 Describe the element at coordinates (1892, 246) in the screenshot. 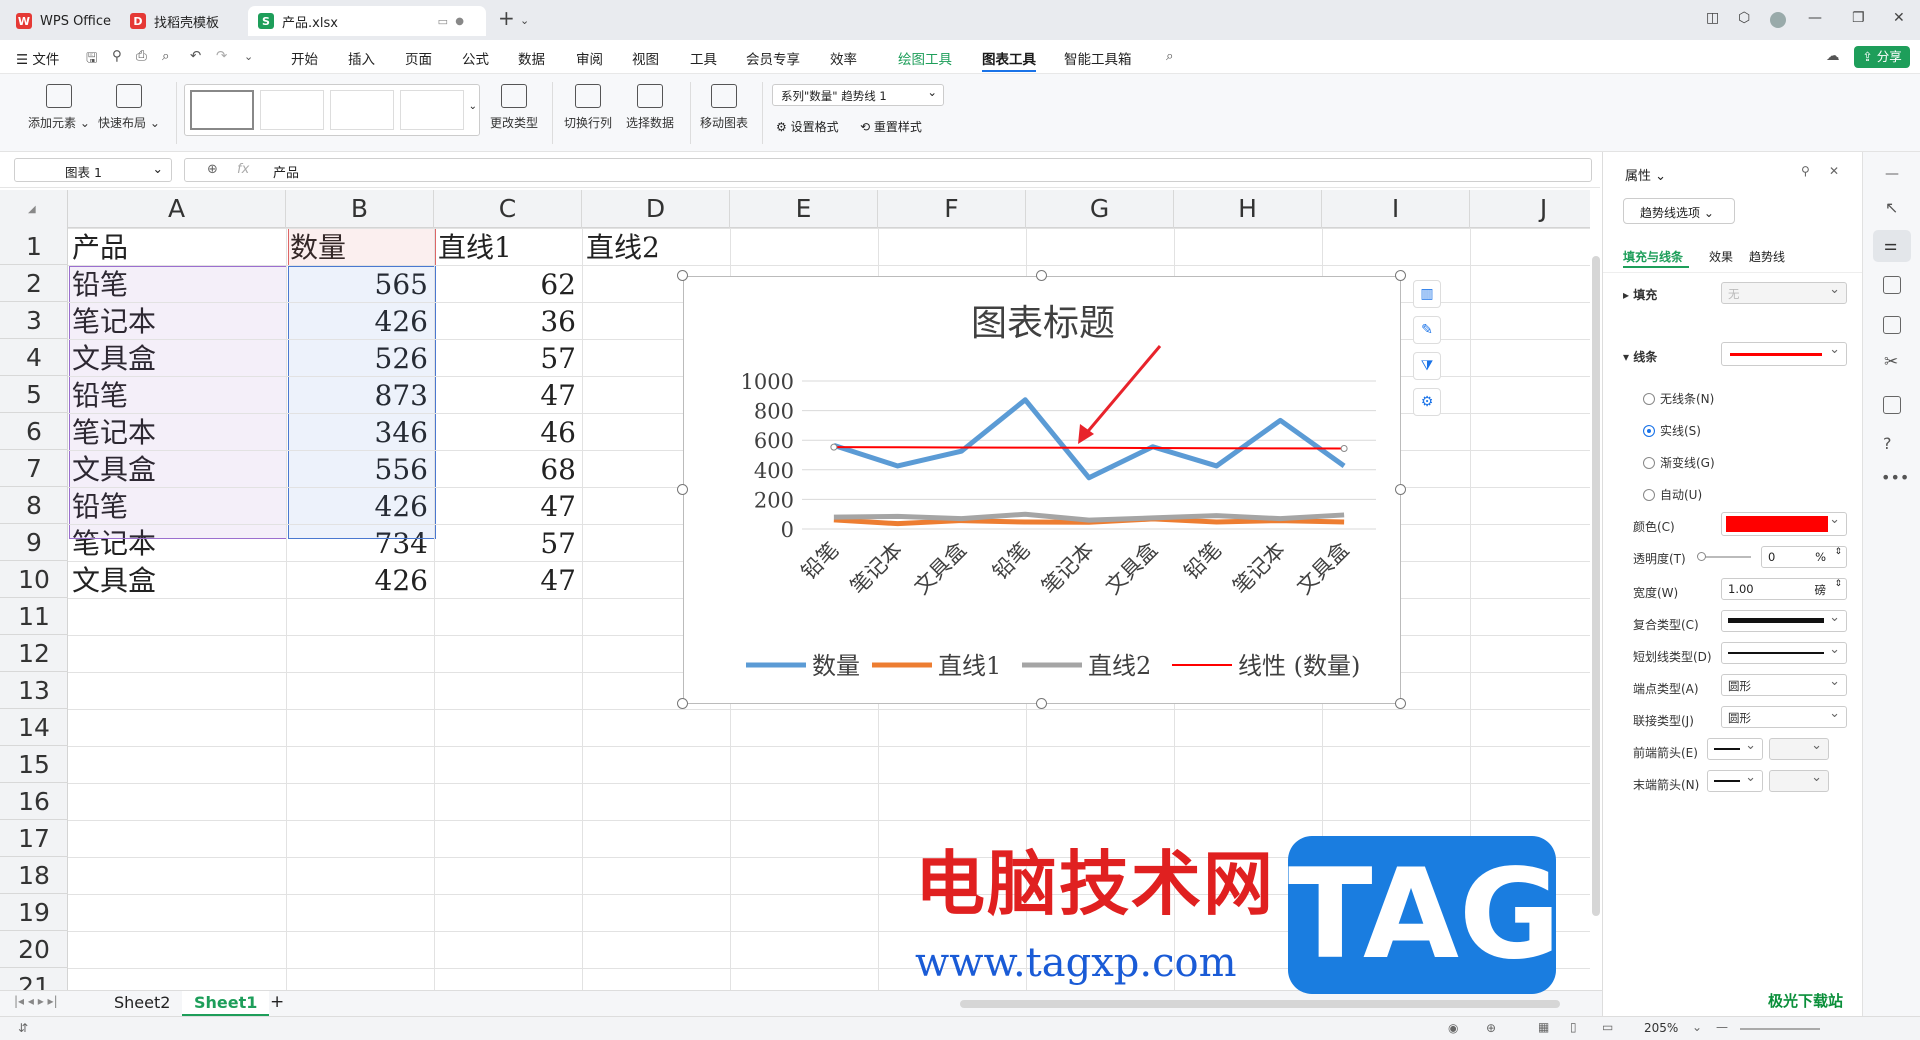

I see `properties-tool-active: ⚌` at that location.